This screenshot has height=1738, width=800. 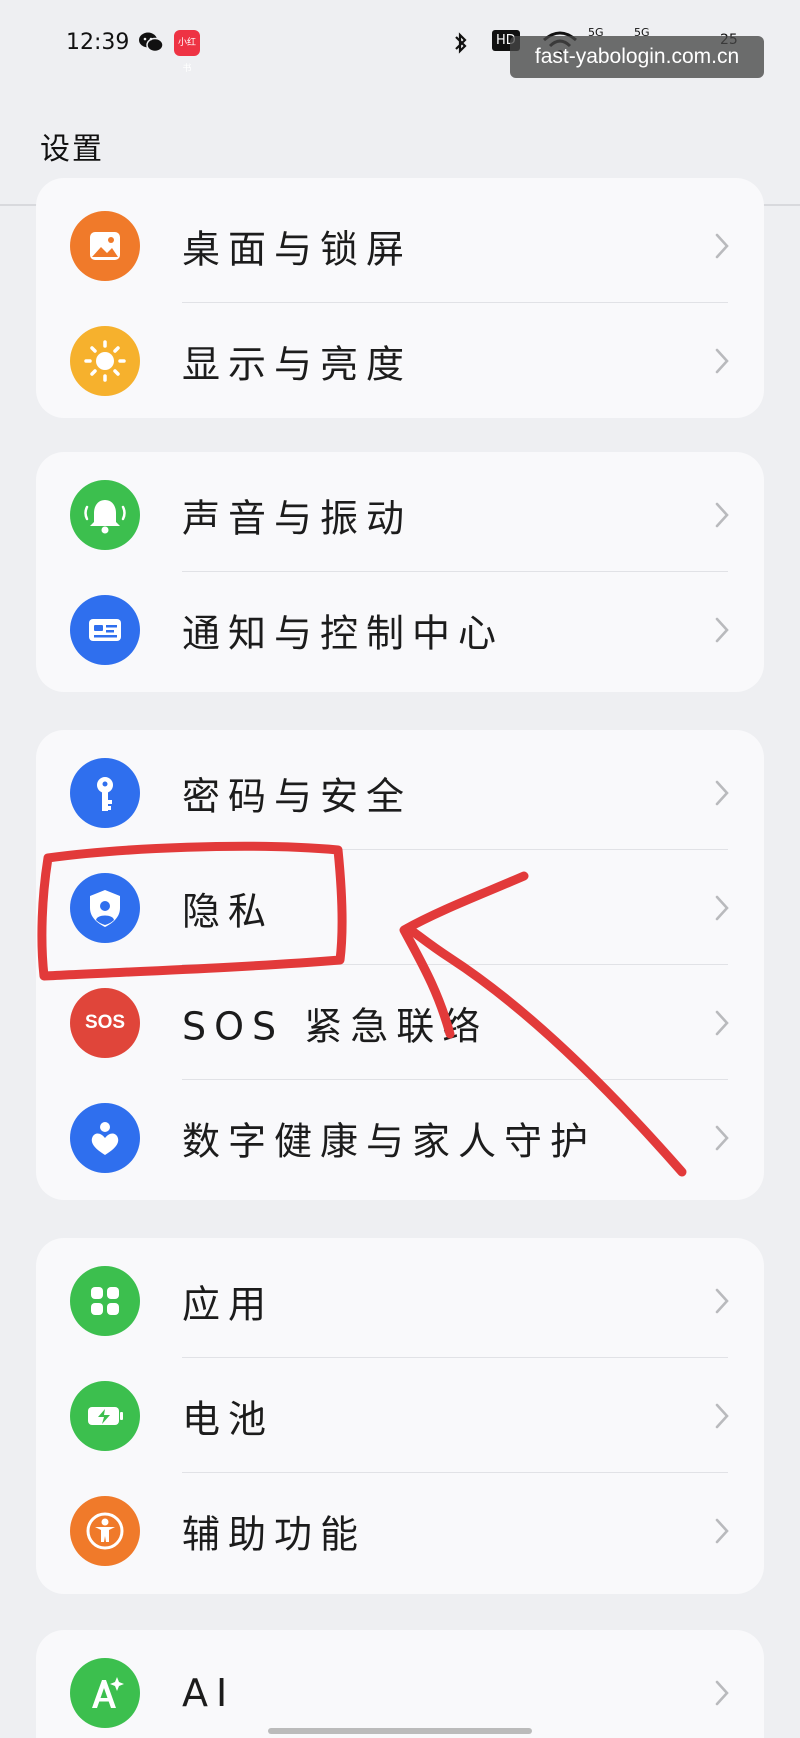 I want to click on key-icon, so click(x=105, y=792).